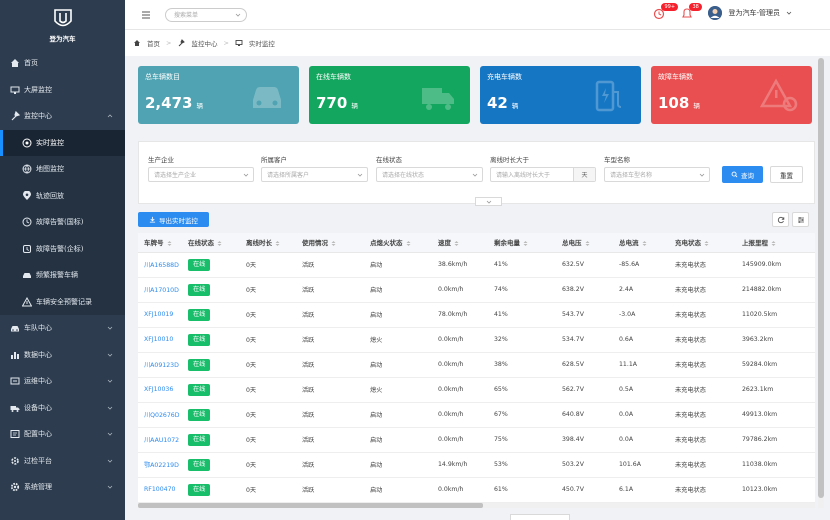 The image size is (830, 520). I want to click on breadcrumb-home: 首页, so click(153, 43).